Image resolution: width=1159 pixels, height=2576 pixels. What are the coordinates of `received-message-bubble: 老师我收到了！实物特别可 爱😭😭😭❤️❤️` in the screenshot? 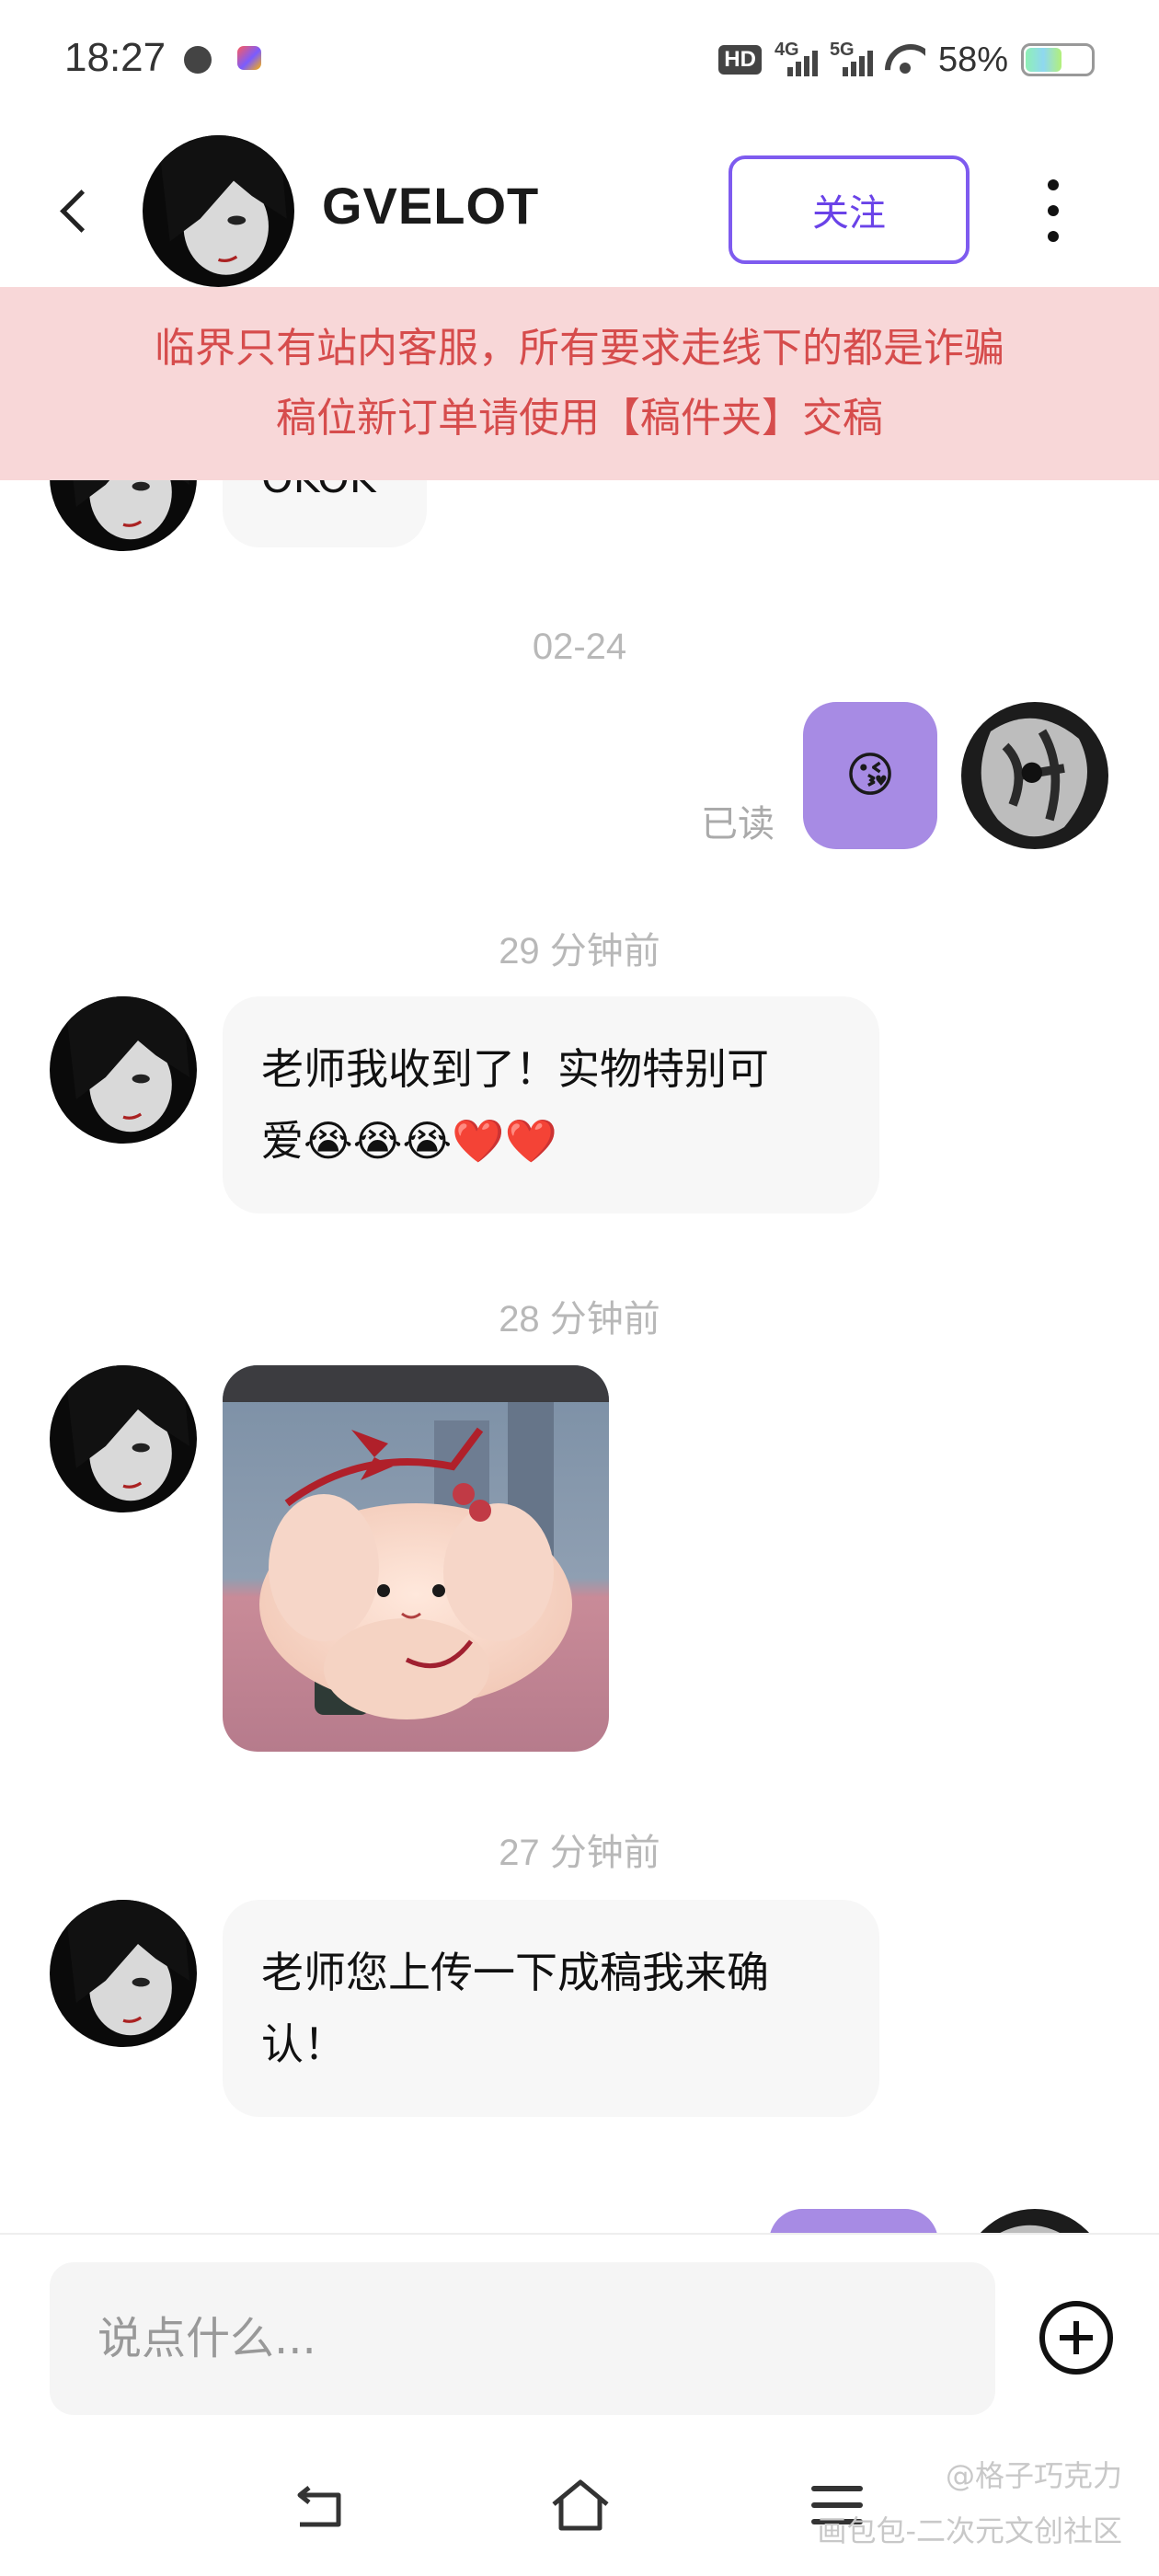 It's located at (551, 1104).